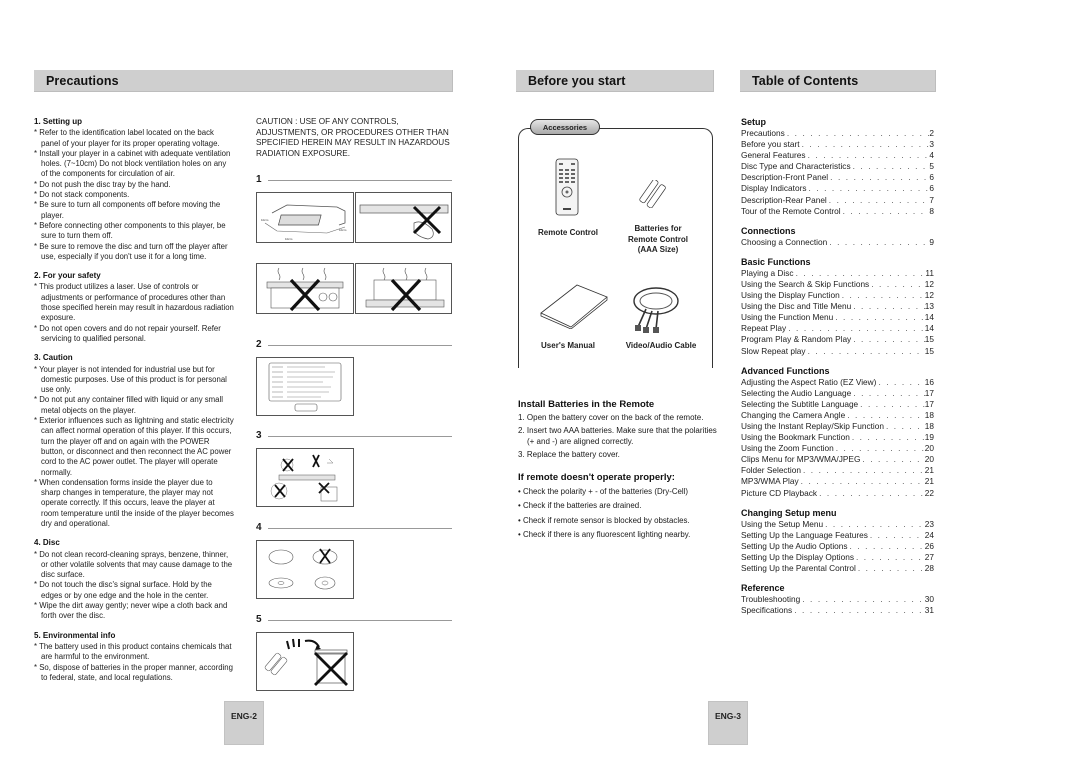  I want to click on before-start-title: Before you start, so click(577, 81).